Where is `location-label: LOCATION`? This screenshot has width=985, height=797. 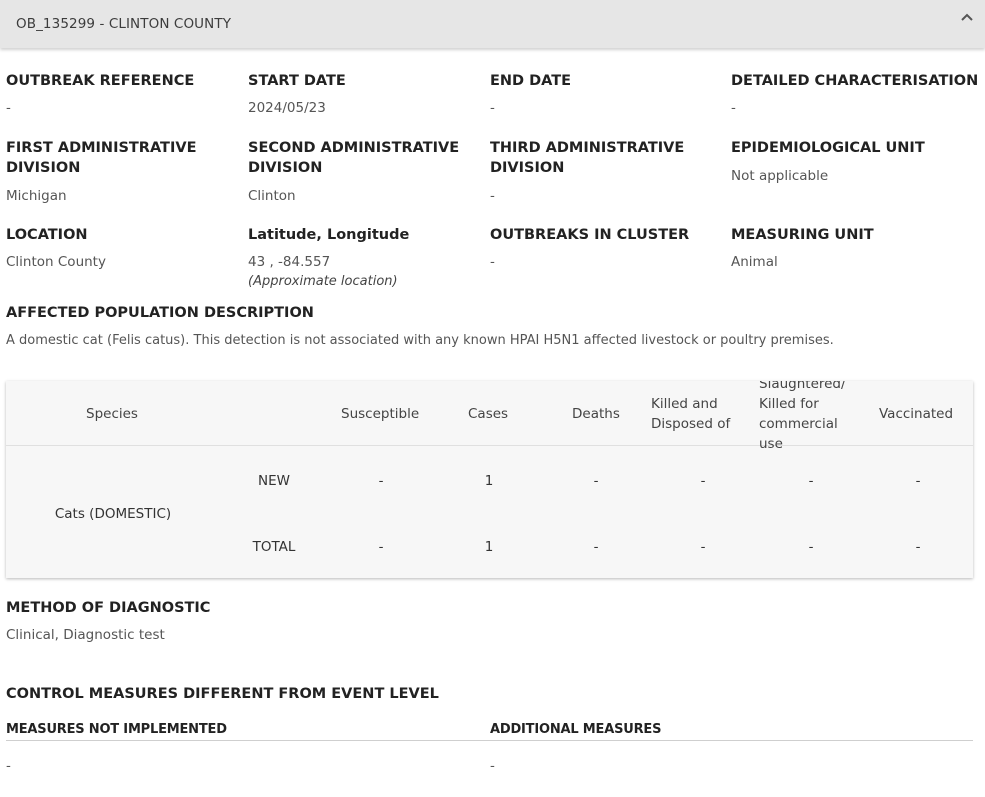
location-label: LOCATION is located at coordinates (47, 235).